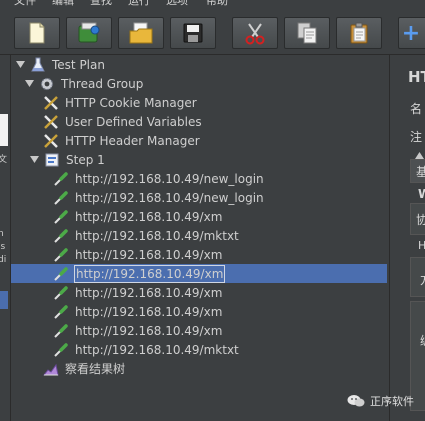 This screenshot has width=425, height=421. What do you see at coordinates (4, 130) in the screenshot?
I see `left-input-fragment` at bounding box center [4, 130].